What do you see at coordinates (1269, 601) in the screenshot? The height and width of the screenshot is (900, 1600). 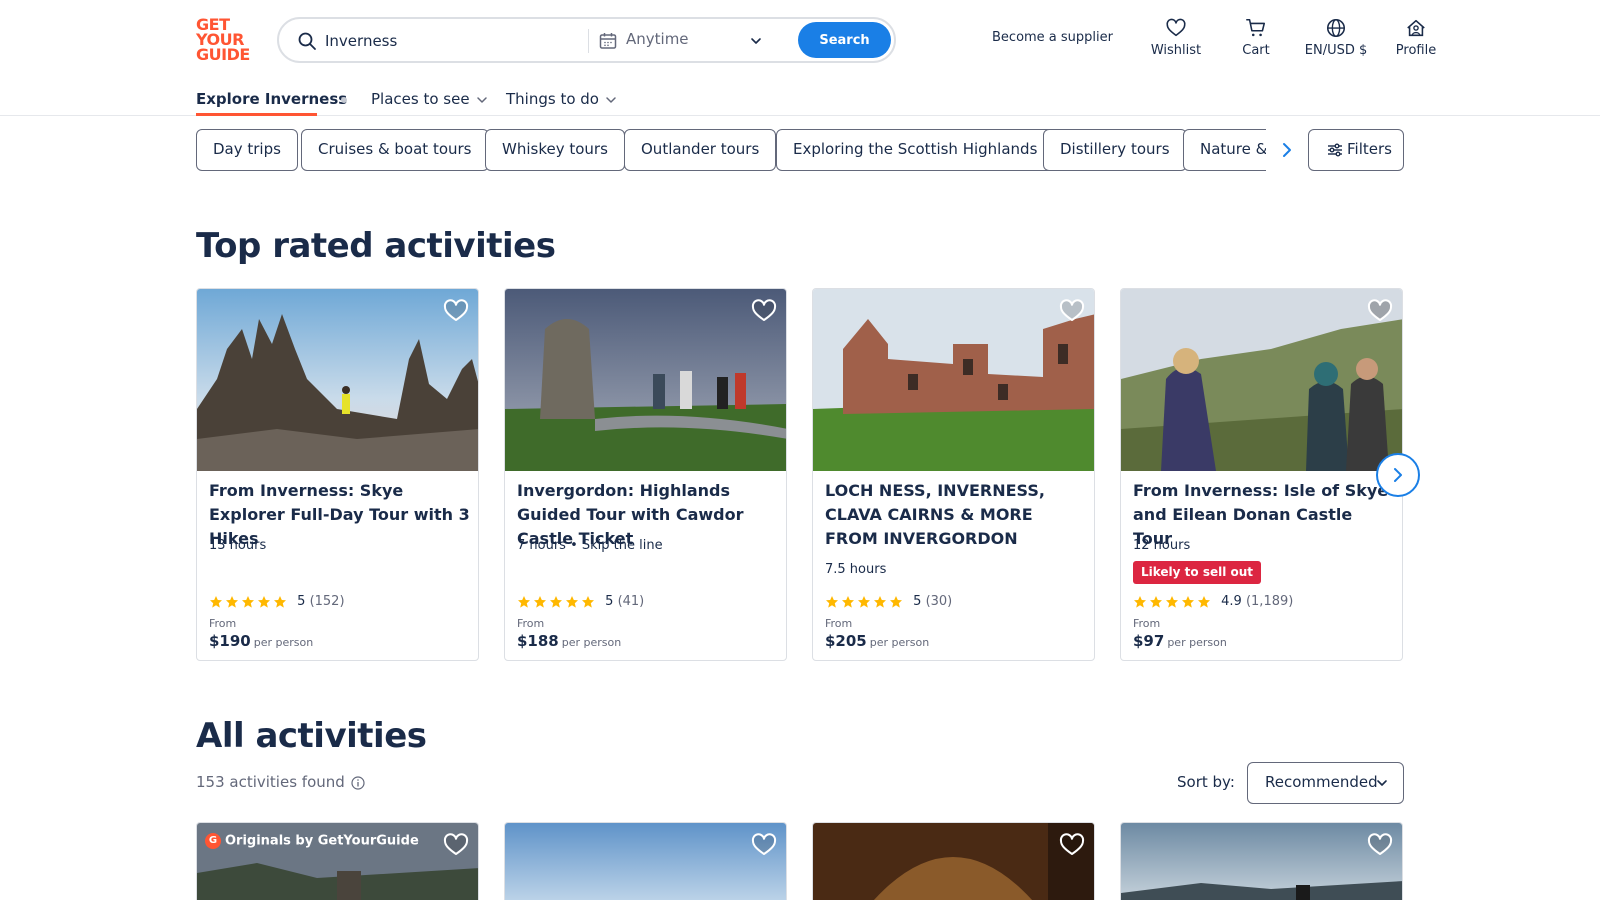 I see `rating-count: (1,189)` at bounding box center [1269, 601].